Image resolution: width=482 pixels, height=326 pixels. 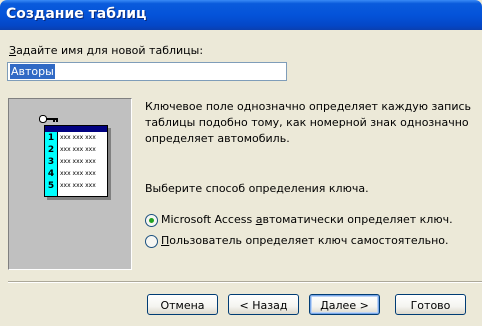 What do you see at coordinates (241, 15) in the screenshot?
I see `title-bar: Создание таблиц` at bounding box center [241, 15].